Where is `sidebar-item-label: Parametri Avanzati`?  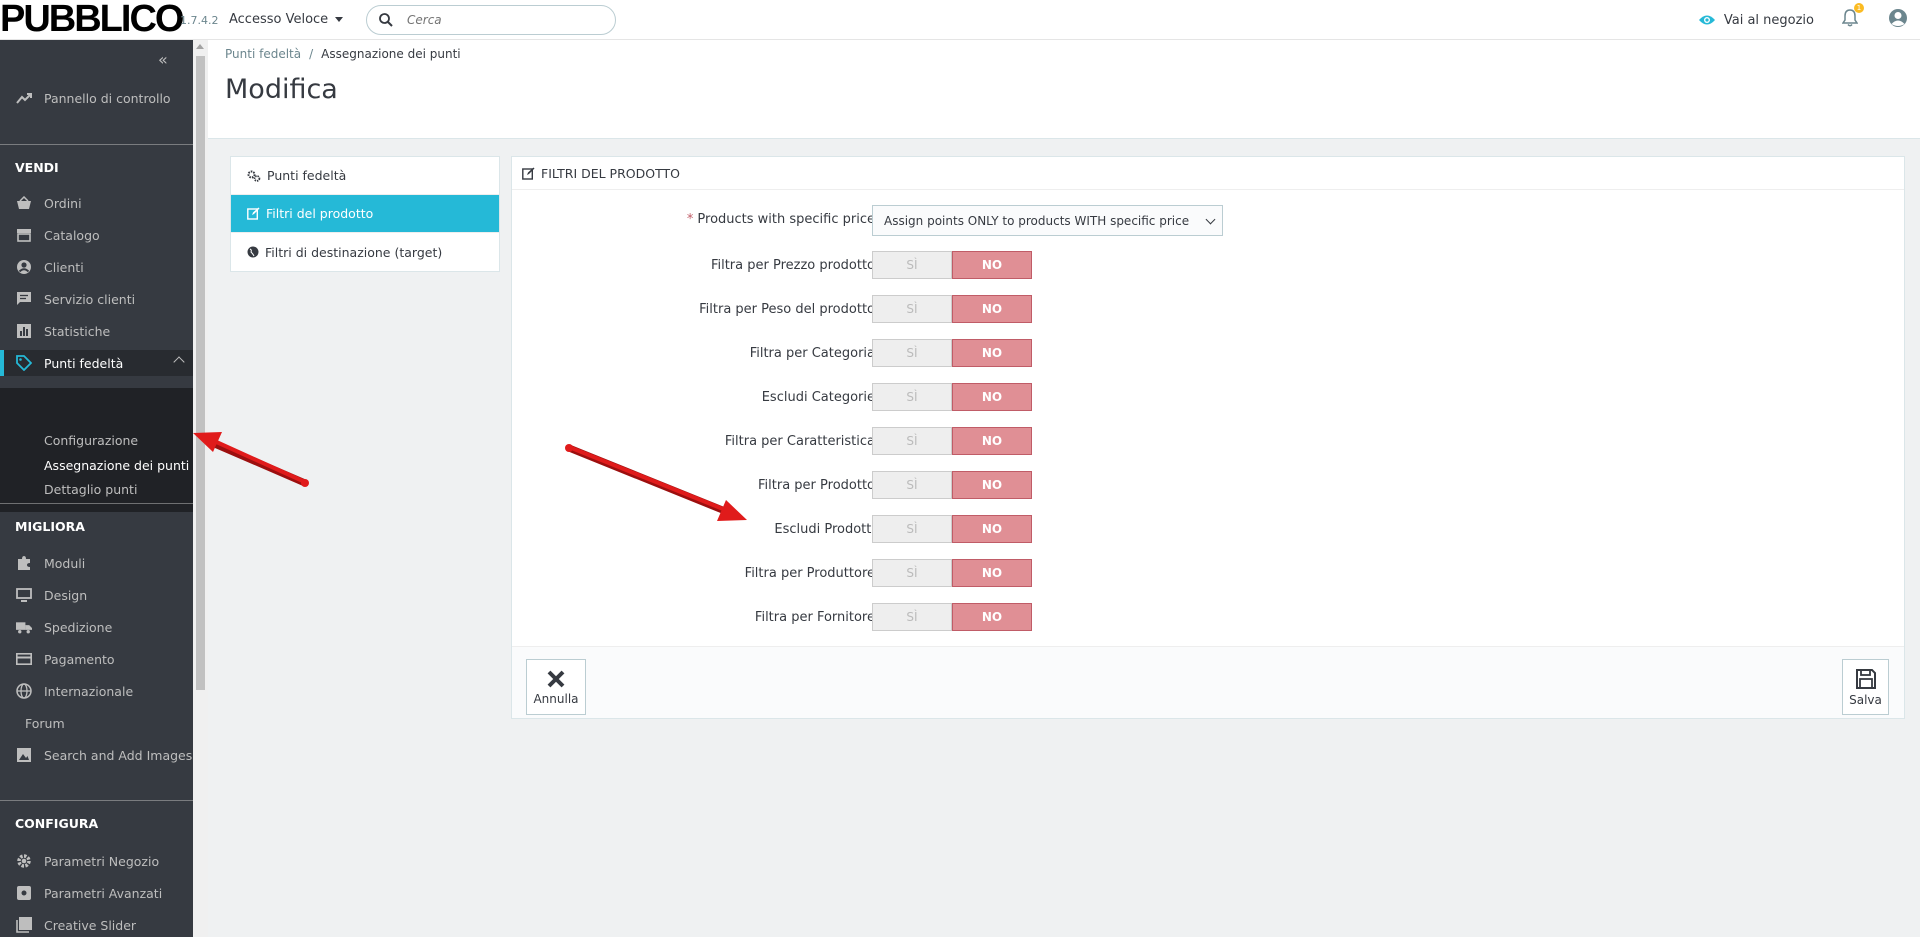 sidebar-item-label: Parametri Avanzati is located at coordinates (103, 893).